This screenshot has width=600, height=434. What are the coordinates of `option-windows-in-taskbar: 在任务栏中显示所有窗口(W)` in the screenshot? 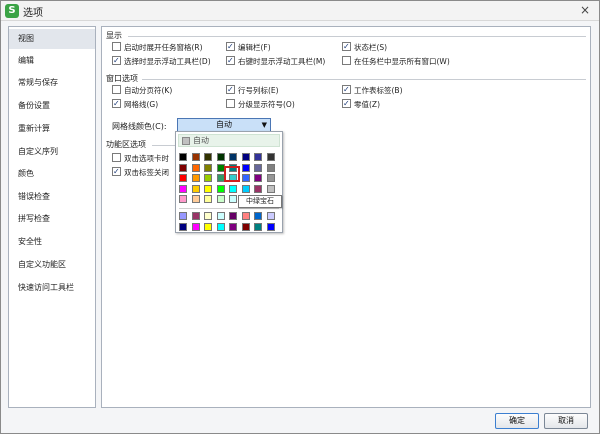 It's located at (396, 62).